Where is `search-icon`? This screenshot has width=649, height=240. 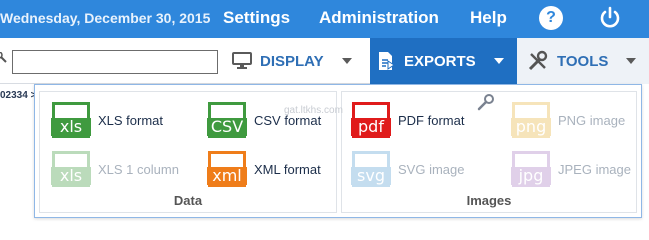
search-icon is located at coordinates (3, 57).